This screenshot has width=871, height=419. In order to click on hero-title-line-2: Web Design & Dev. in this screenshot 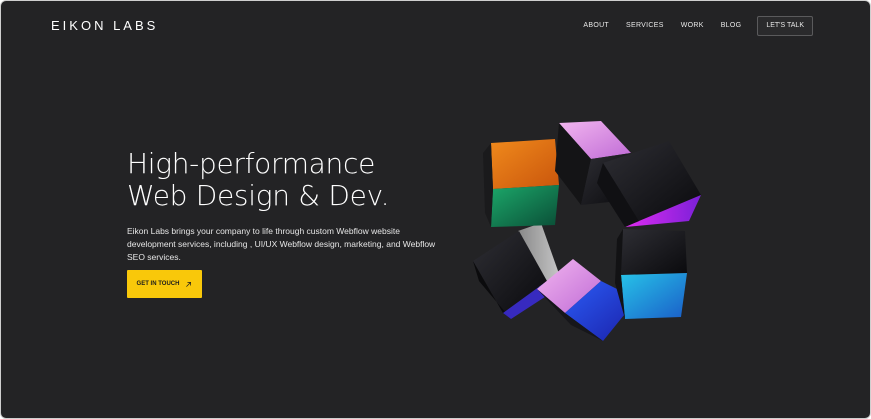, I will do `click(258, 195)`.